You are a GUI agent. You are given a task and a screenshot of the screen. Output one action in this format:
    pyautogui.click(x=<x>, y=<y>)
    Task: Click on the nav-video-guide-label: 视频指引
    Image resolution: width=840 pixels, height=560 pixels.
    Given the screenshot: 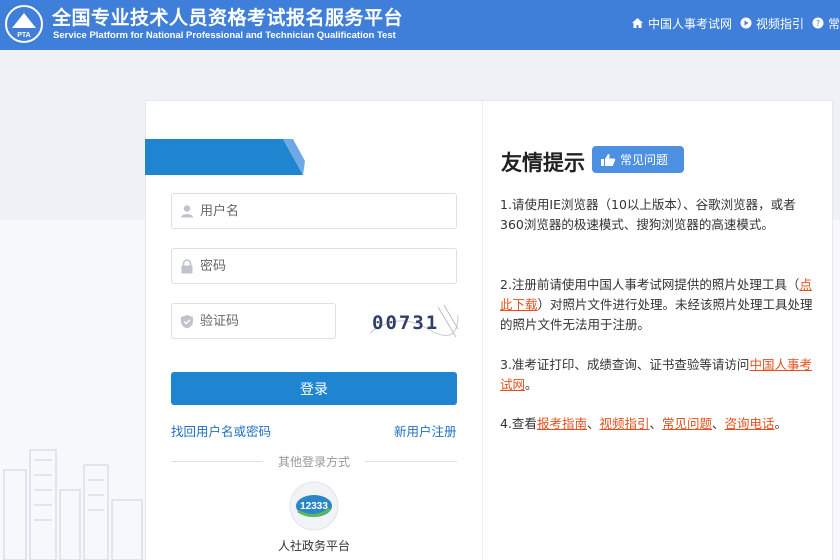 What is the action you would take?
    pyautogui.click(x=779, y=23)
    